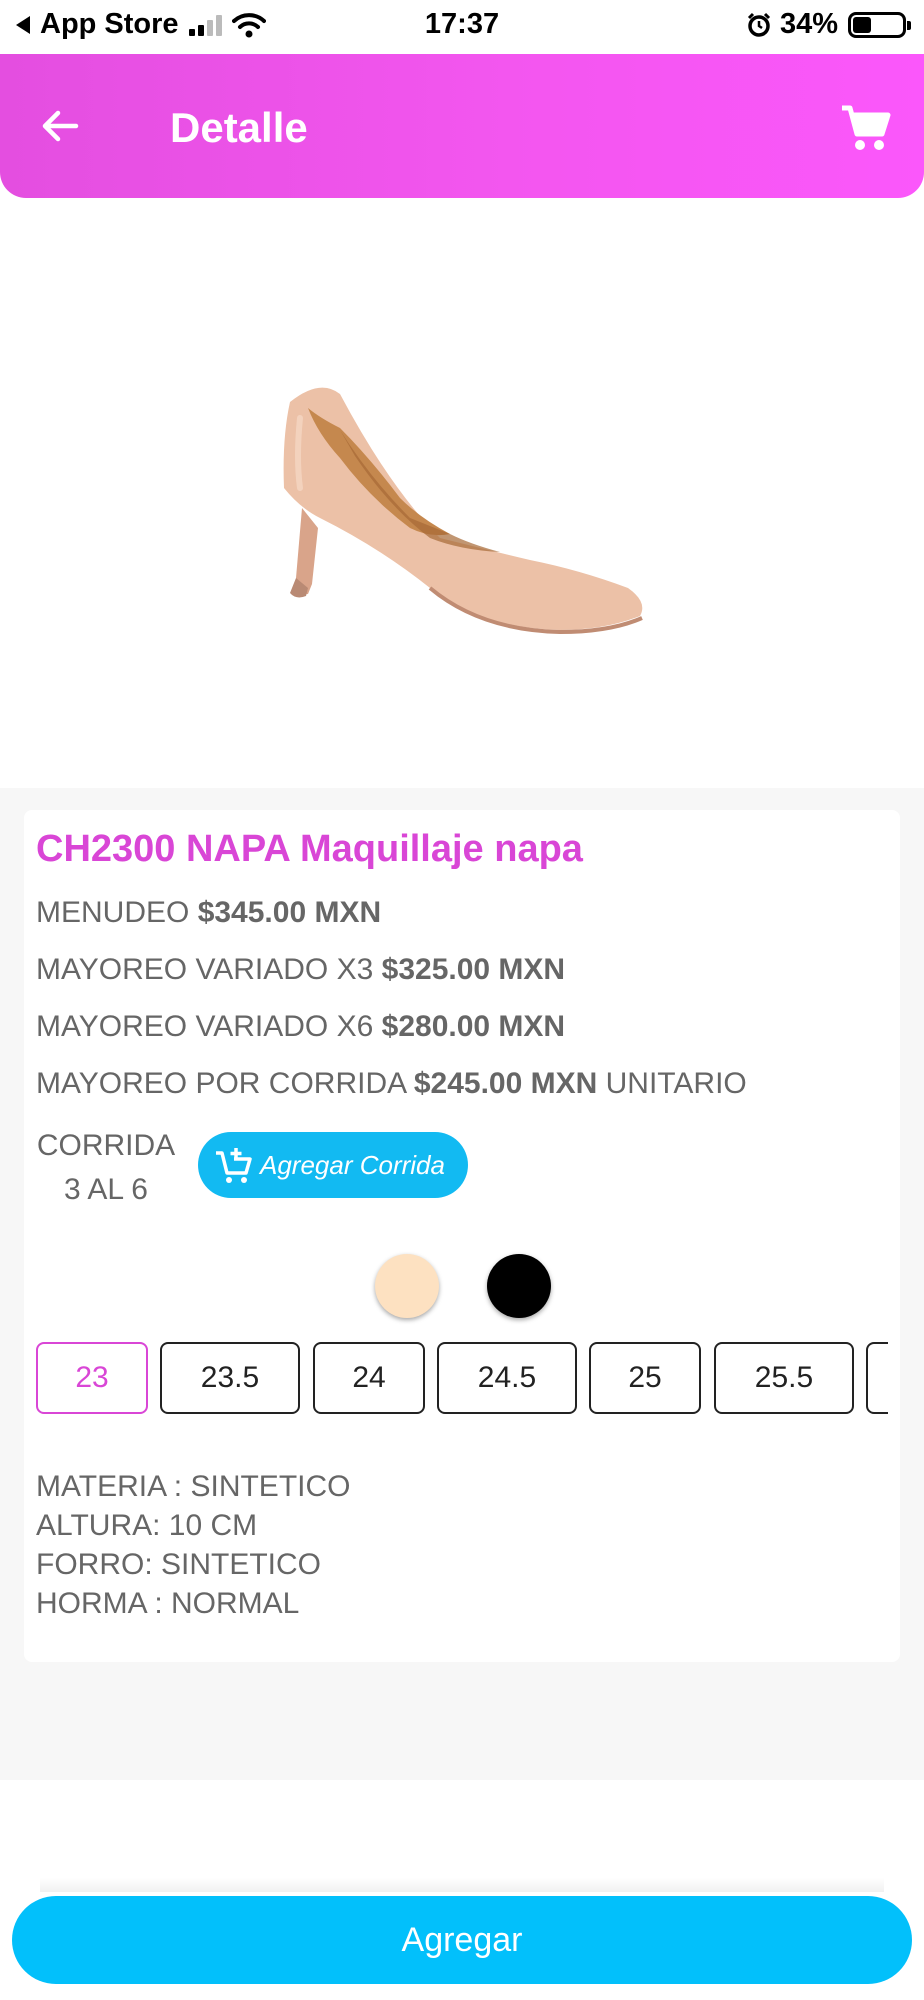 The image size is (924, 2000). I want to click on color-swatch-beige, so click(407, 1286).